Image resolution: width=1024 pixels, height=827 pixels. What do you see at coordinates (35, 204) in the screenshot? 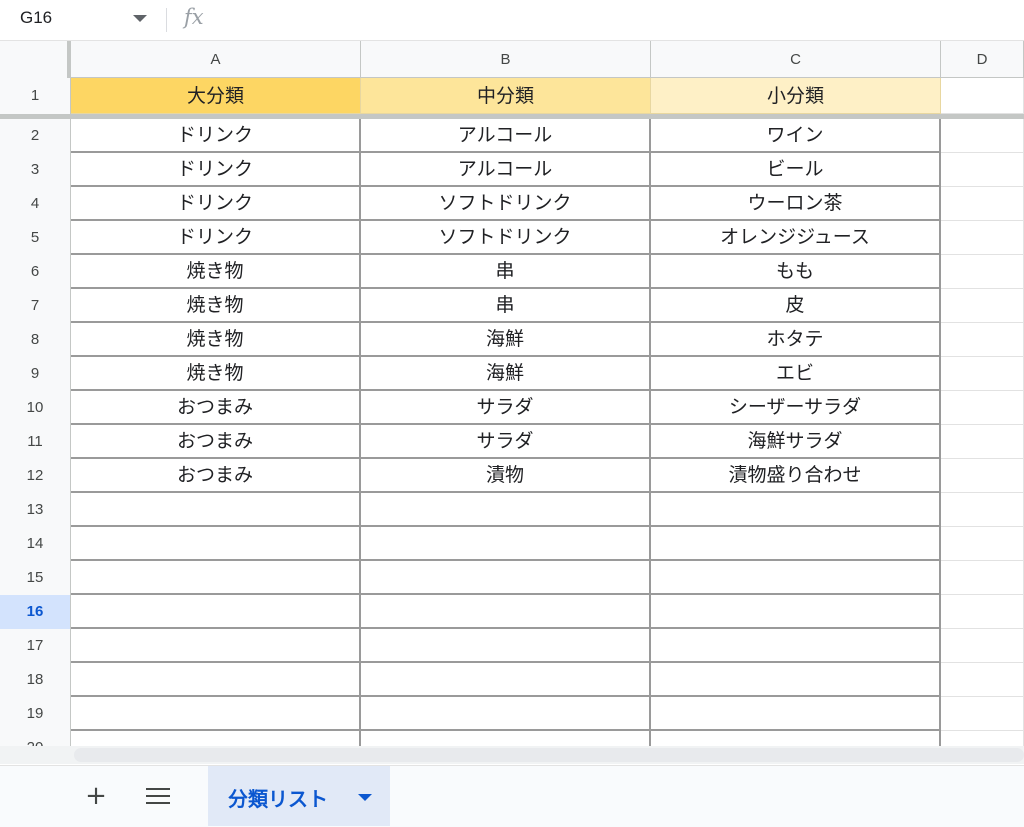
I see `row-header: 4` at bounding box center [35, 204].